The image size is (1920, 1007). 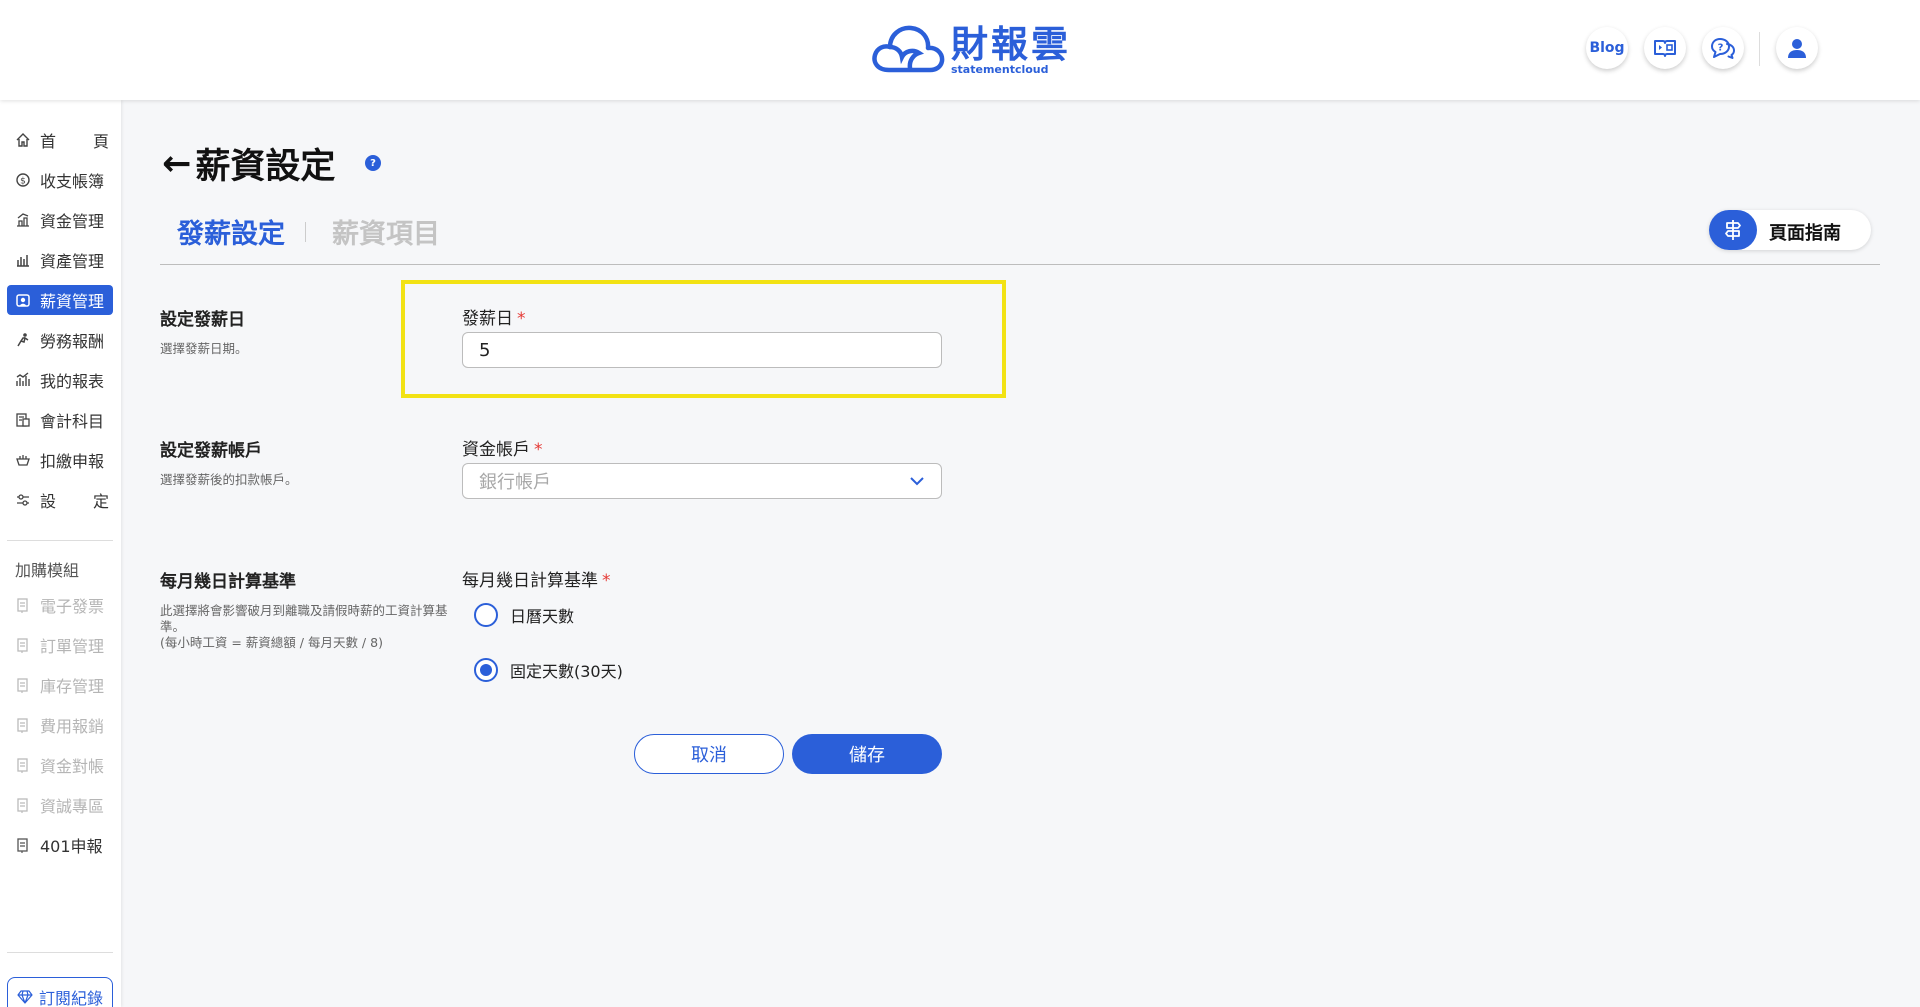 What do you see at coordinates (1607, 48) in the screenshot?
I see `blog-button: Blog` at bounding box center [1607, 48].